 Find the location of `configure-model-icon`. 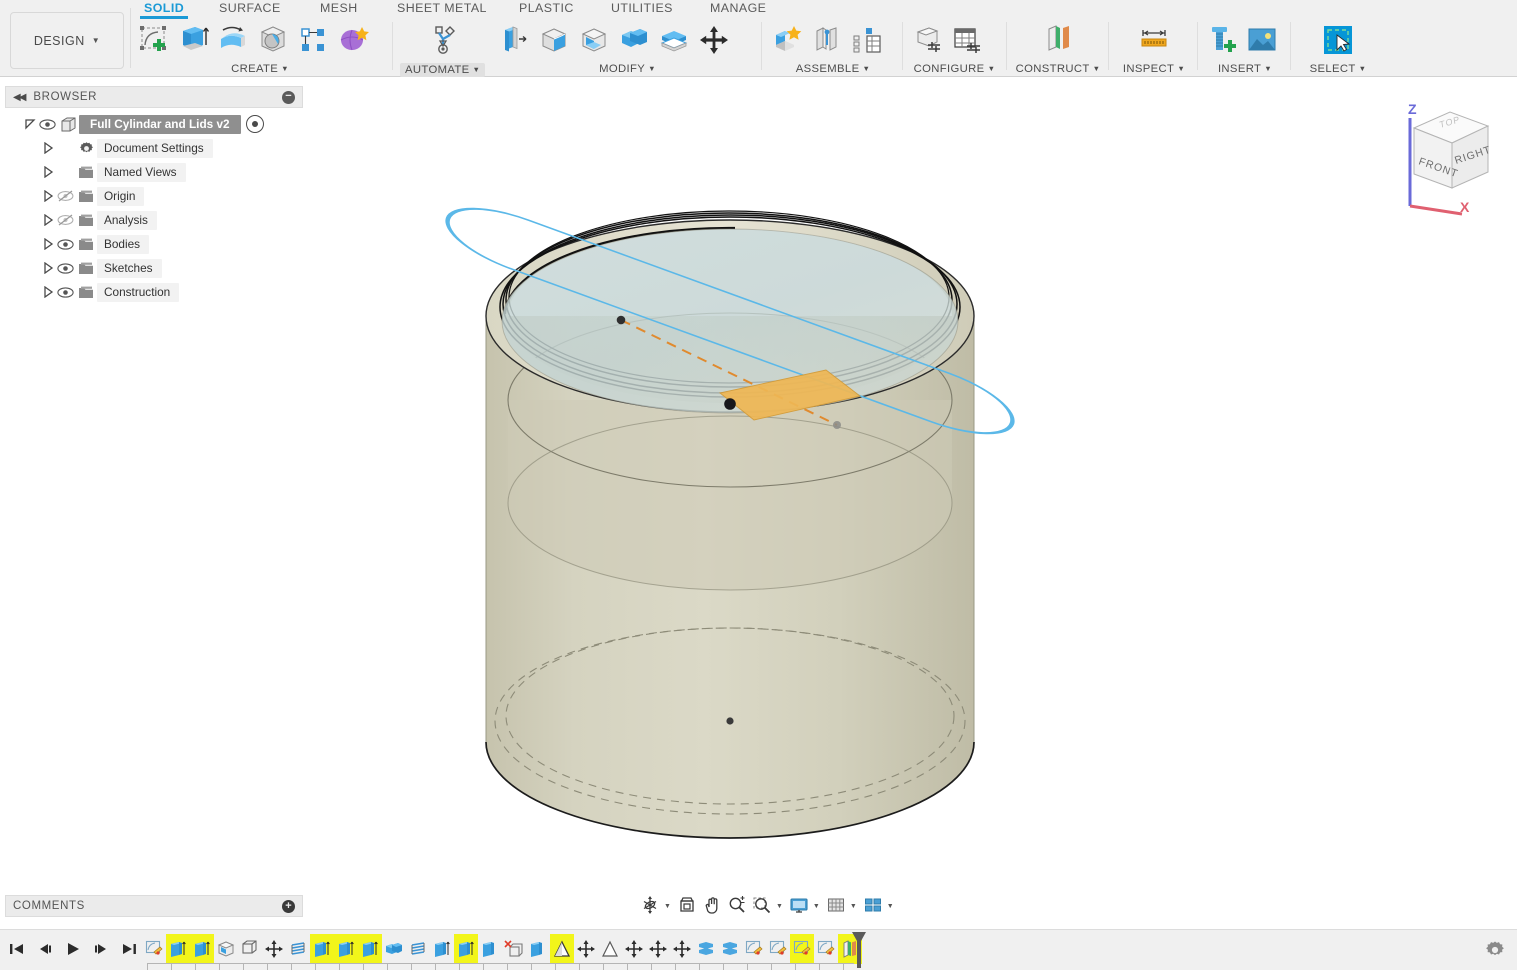

configure-model-icon is located at coordinates (927, 40).